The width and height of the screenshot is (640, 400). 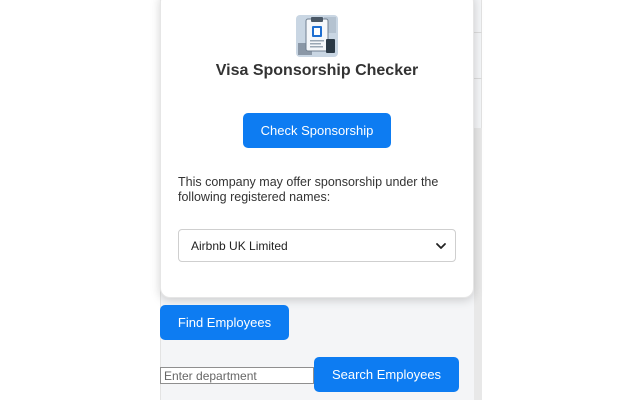 What do you see at coordinates (478, 264) in the screenshot?
I see `background-scroll-area` at bounding box center [478, 264].